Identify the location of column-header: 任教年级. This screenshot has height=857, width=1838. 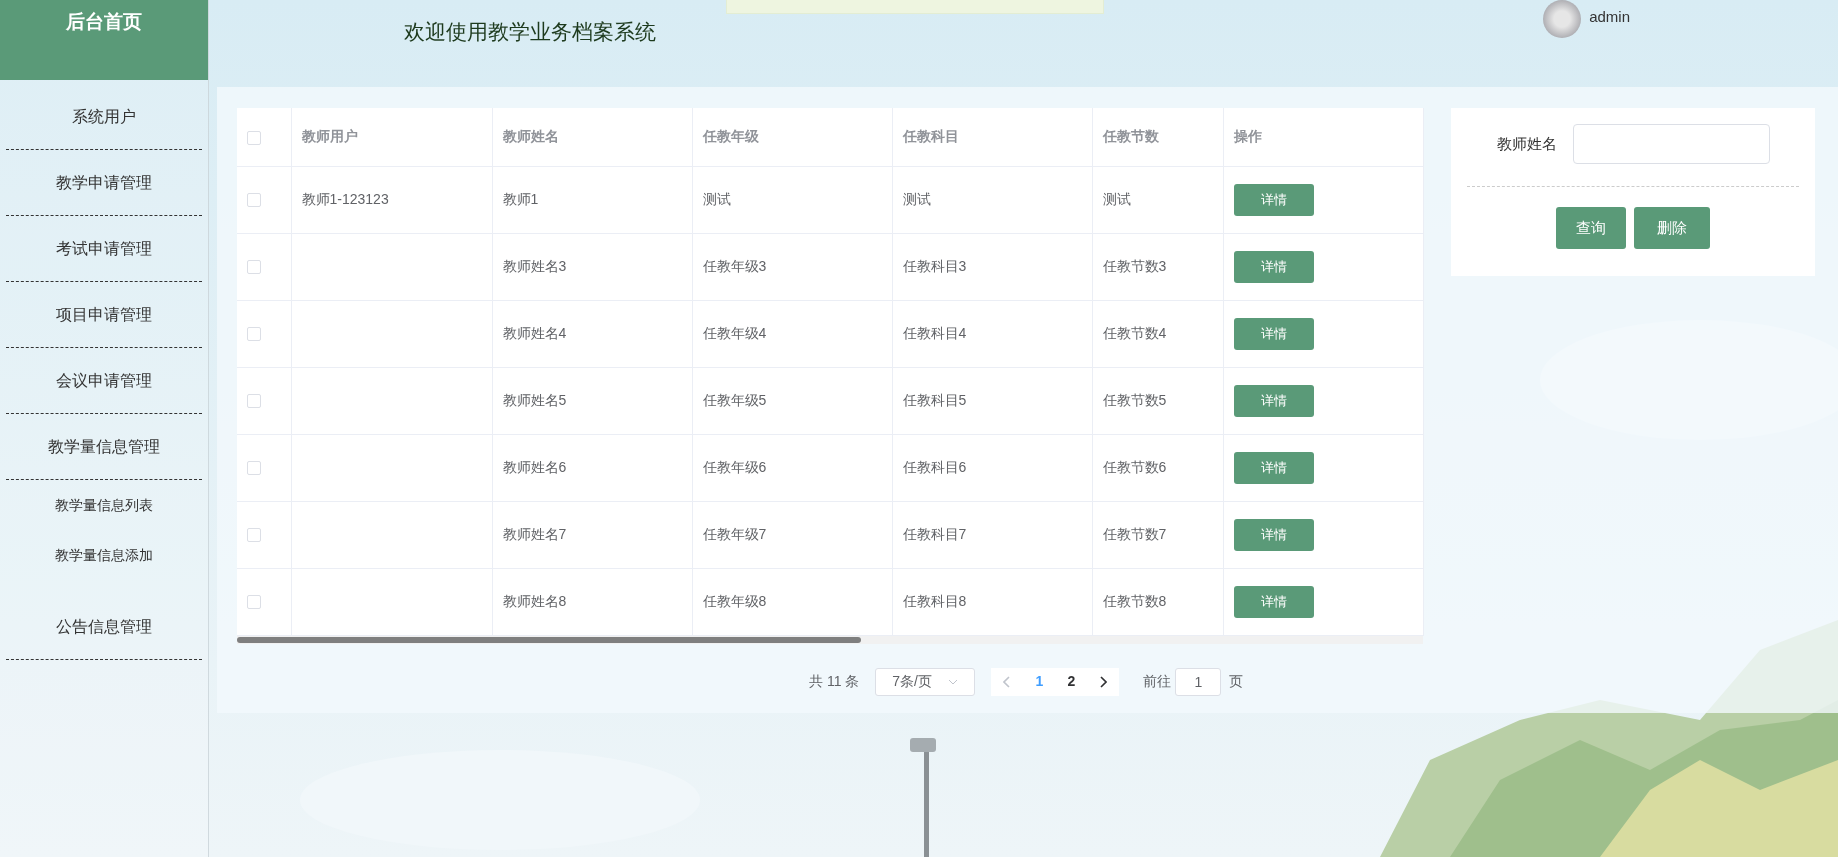
(730, 136).